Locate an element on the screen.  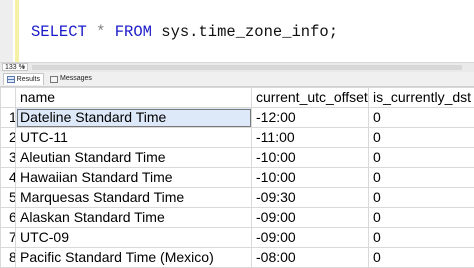
chevron-down-icon: ▼ is located at coordinates (23, 68).